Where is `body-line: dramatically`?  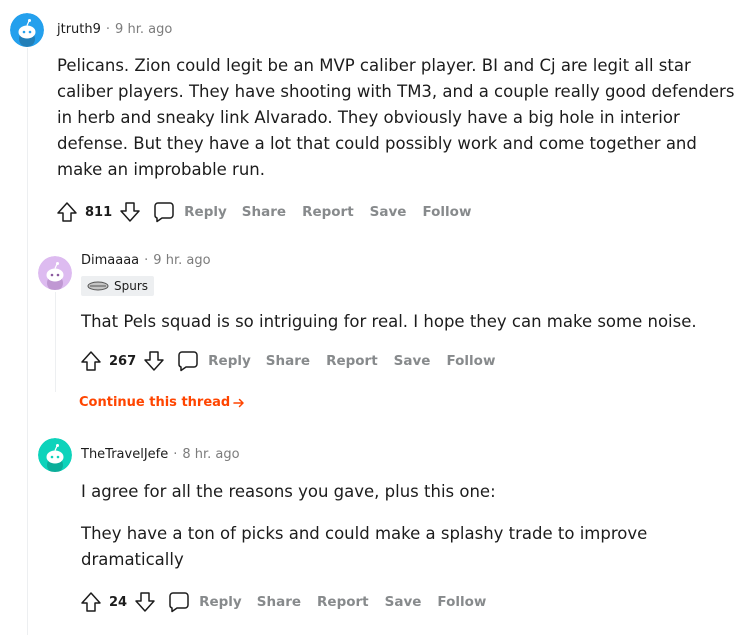
body-line: dramatically is located at coordinates (132, 559).